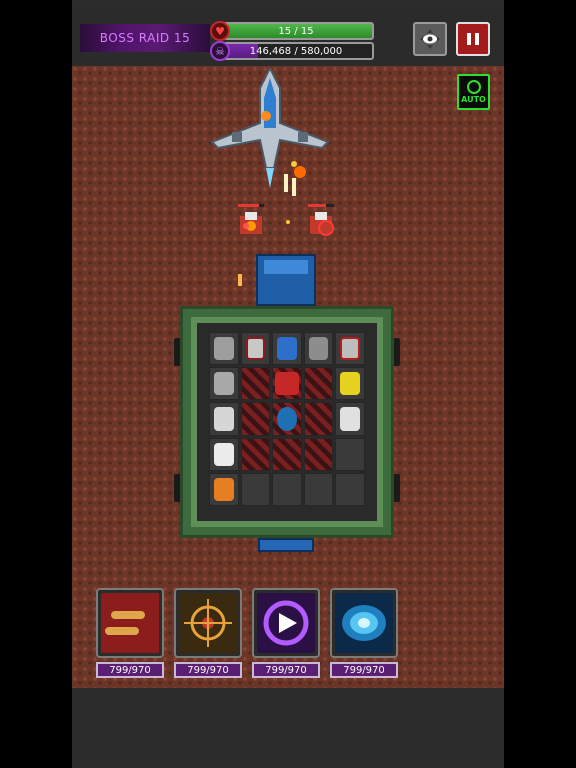  I want to click on pause-button, so click(473, 39).